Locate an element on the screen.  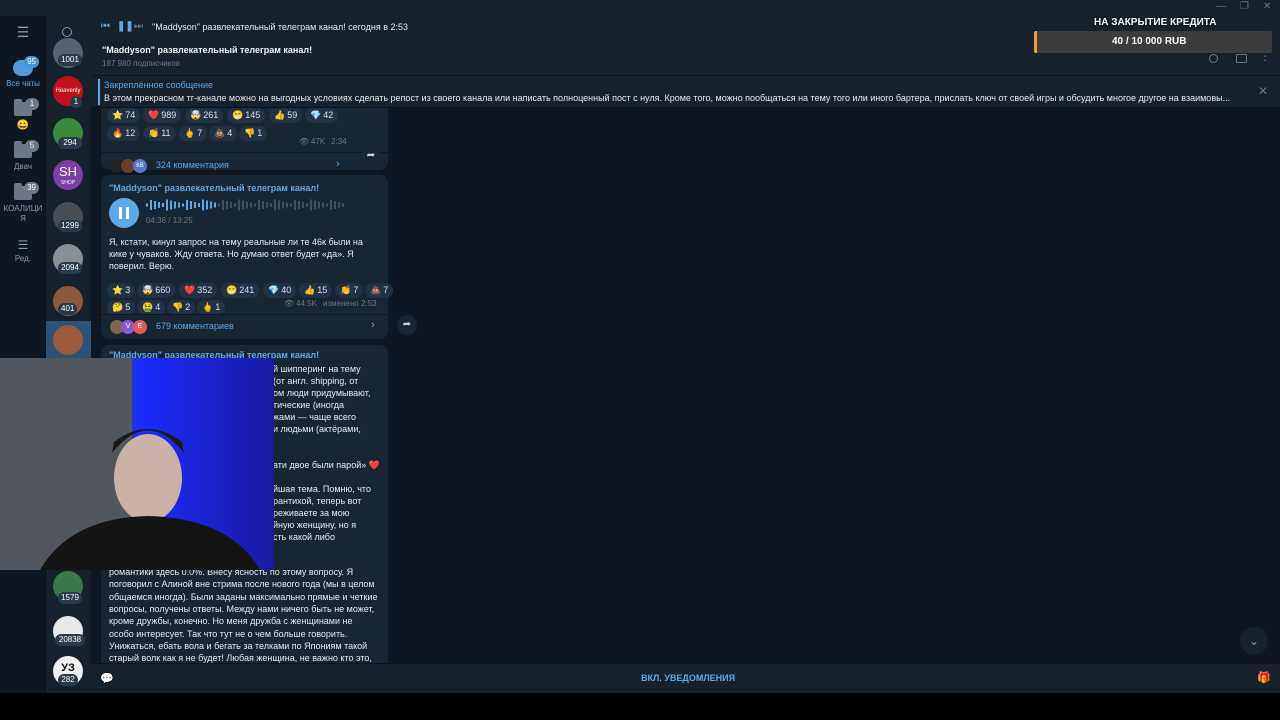
reaction-chip: 🤮 4 is located at coordinates (151, 307).